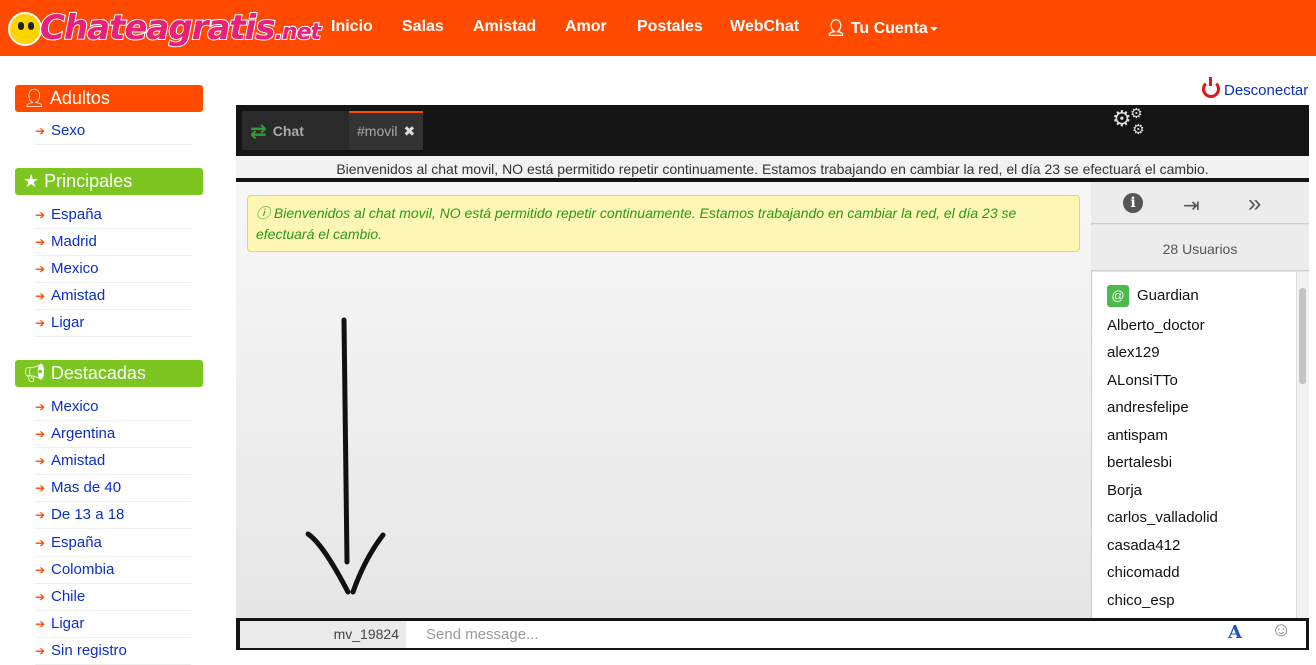 The image size is (1316, 665). I want to click on user-item: carlos_valladolid, so click(1162, 522).